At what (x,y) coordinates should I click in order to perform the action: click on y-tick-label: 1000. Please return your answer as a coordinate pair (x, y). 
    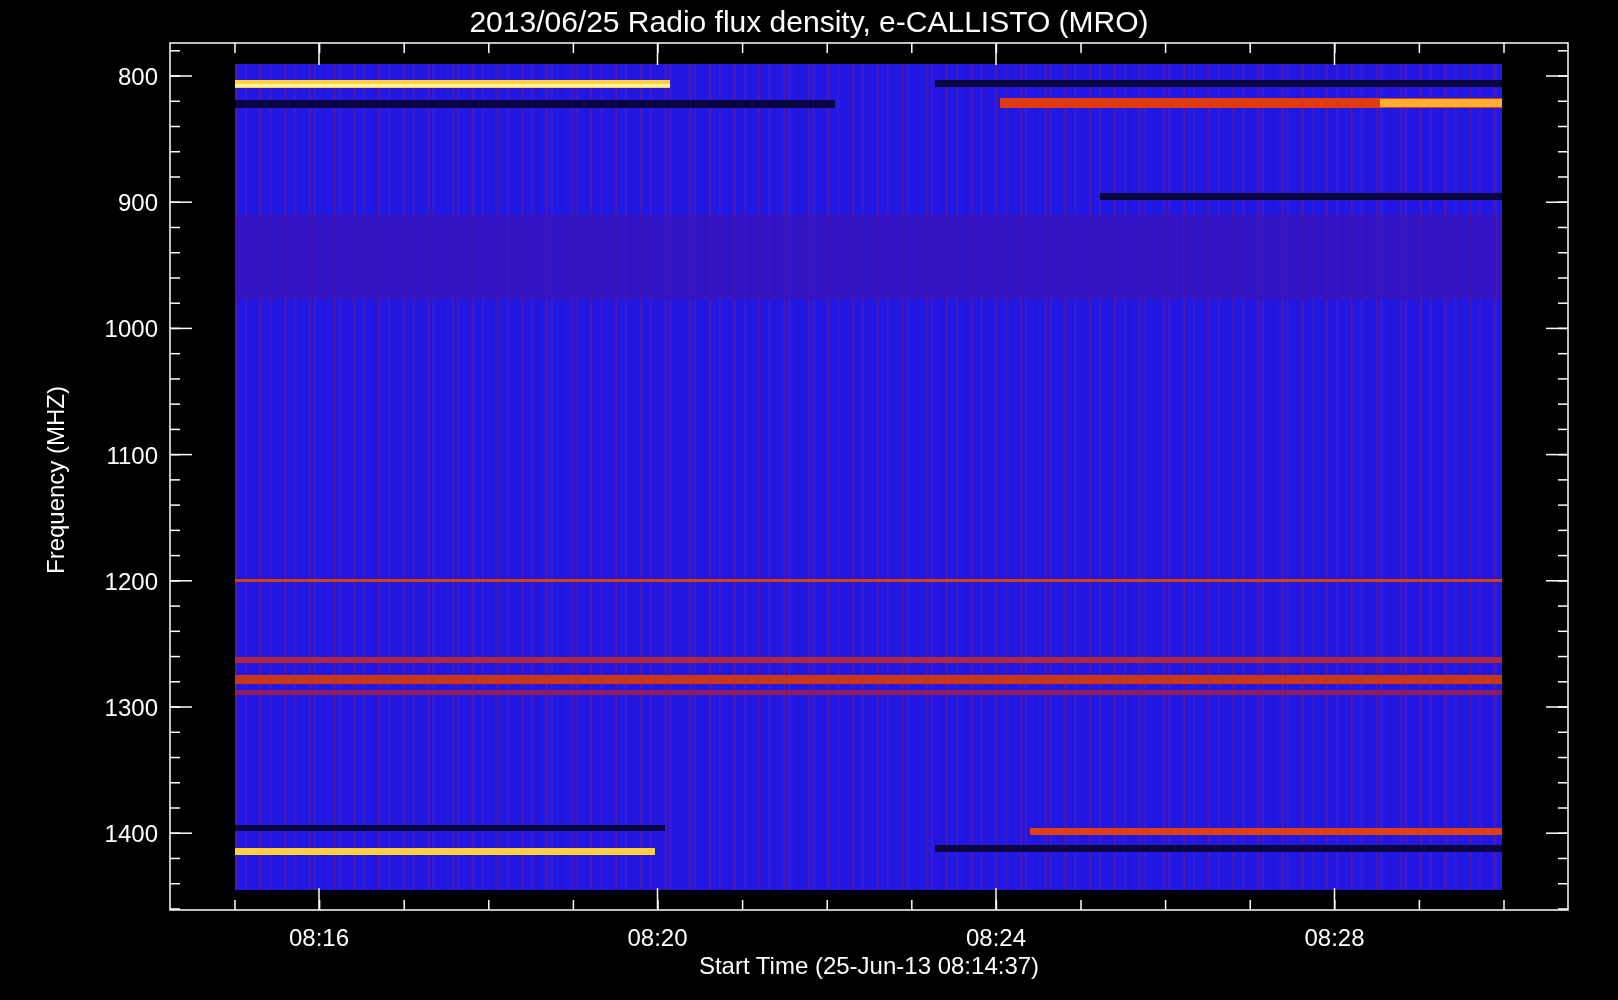
    Looking at the image, I should click on (131, 329).